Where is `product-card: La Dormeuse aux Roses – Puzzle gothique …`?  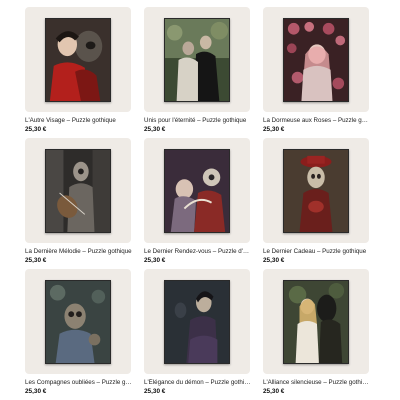
product-card: La Dormeuse aux Roses – Puzzle gothique … is located at coordinates (317, 70).